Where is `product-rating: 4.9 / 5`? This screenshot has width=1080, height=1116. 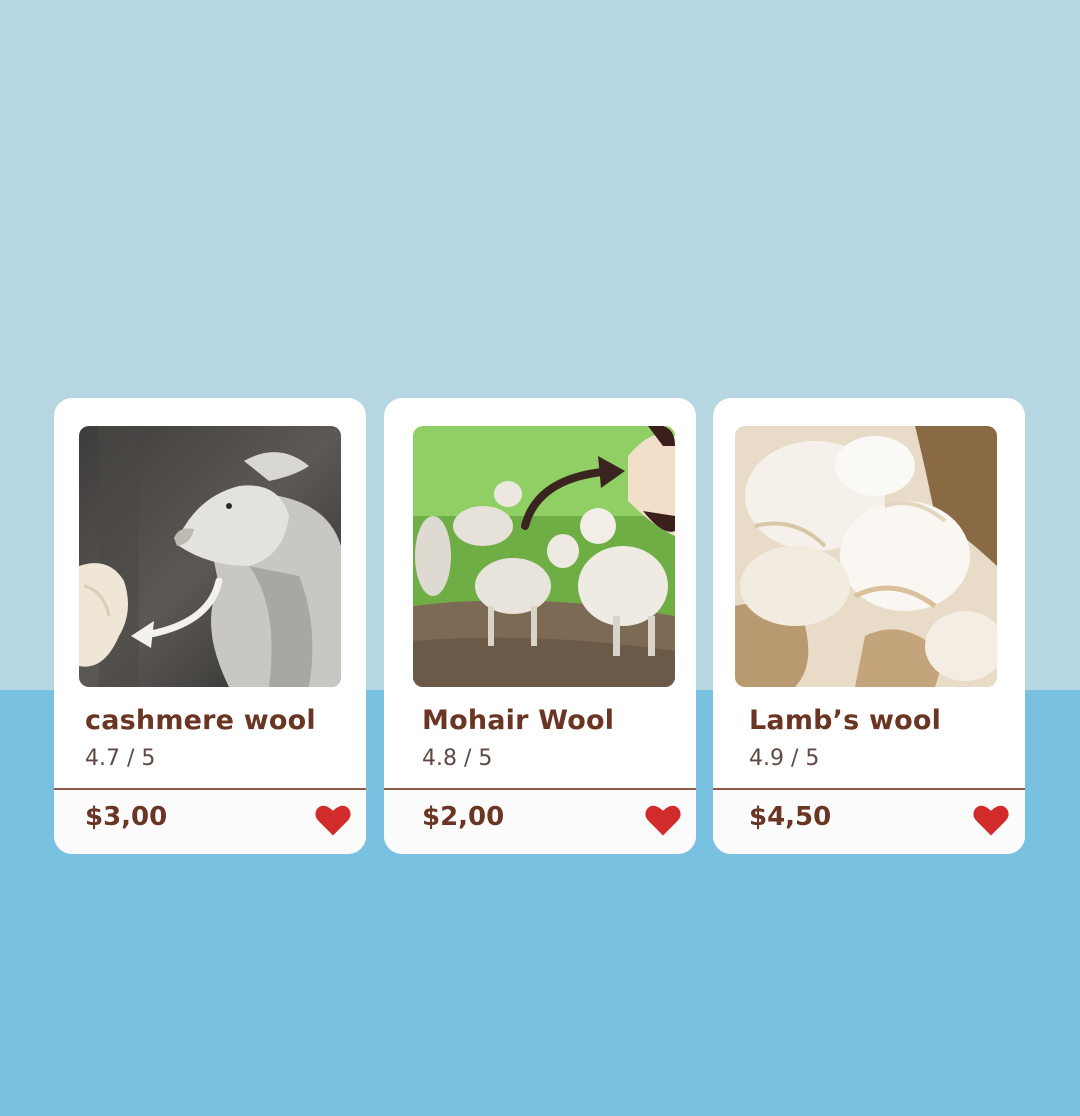
product-rating: 4.9 / 5 is located at coordinates (784, 758).